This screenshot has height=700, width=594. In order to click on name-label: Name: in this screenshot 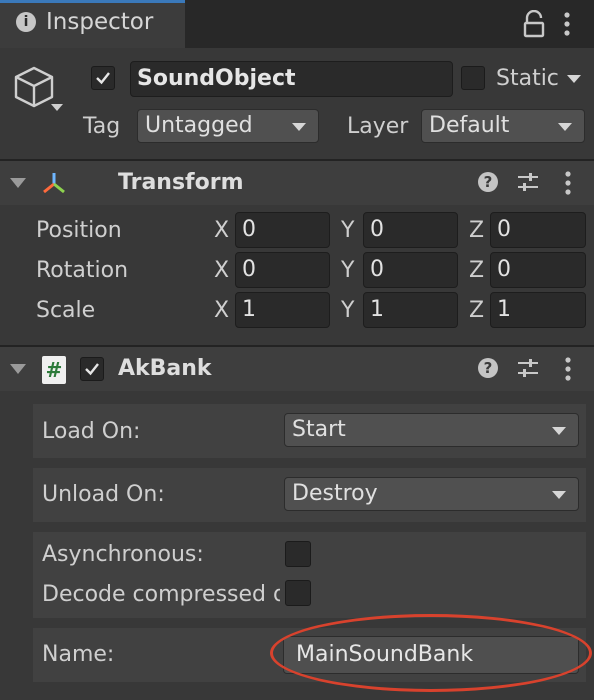, I will do `click(78, 654)`.